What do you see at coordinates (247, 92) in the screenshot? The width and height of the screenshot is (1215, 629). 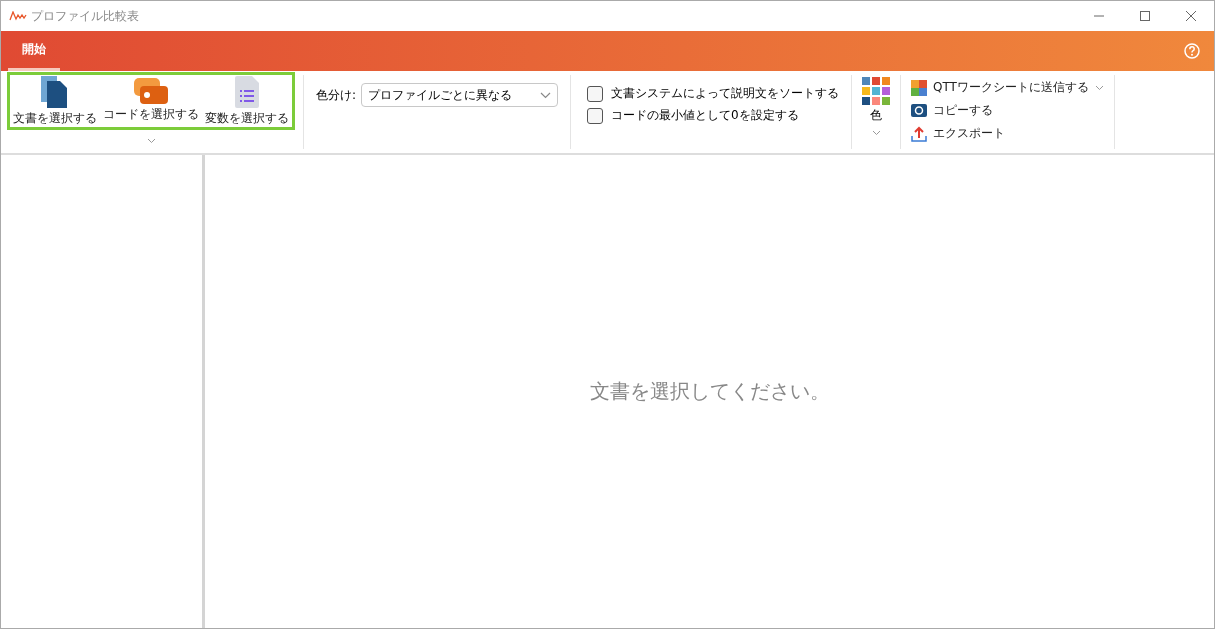 I see `list-document-icon` at bounding box center [247, 92].